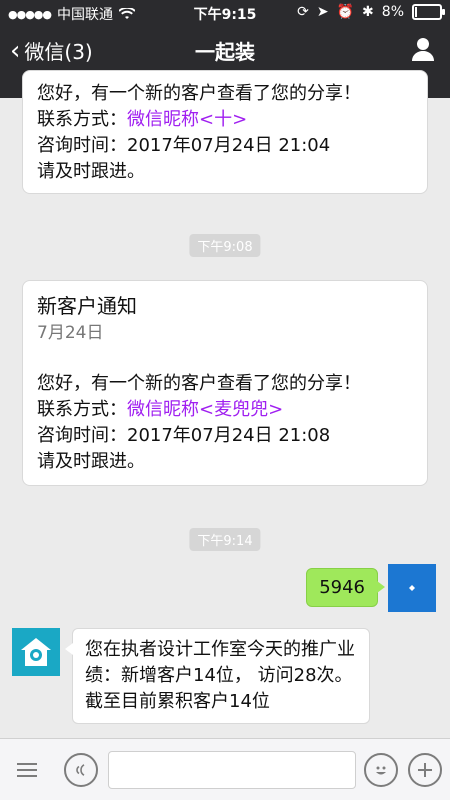 Image resolution: width=450 pixels, height=800 pixels. I want to click on outgoing-message: 5946, so click(345, 587).